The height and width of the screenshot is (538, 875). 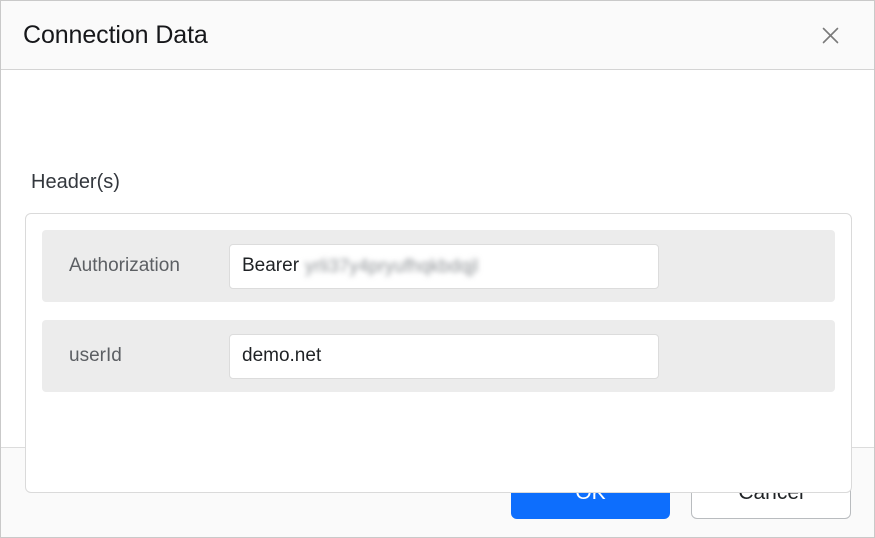 I want to click on authorization-value-input: Bearer yrli37y4pryufhqkbdqjl, so click(x=444, y=266).